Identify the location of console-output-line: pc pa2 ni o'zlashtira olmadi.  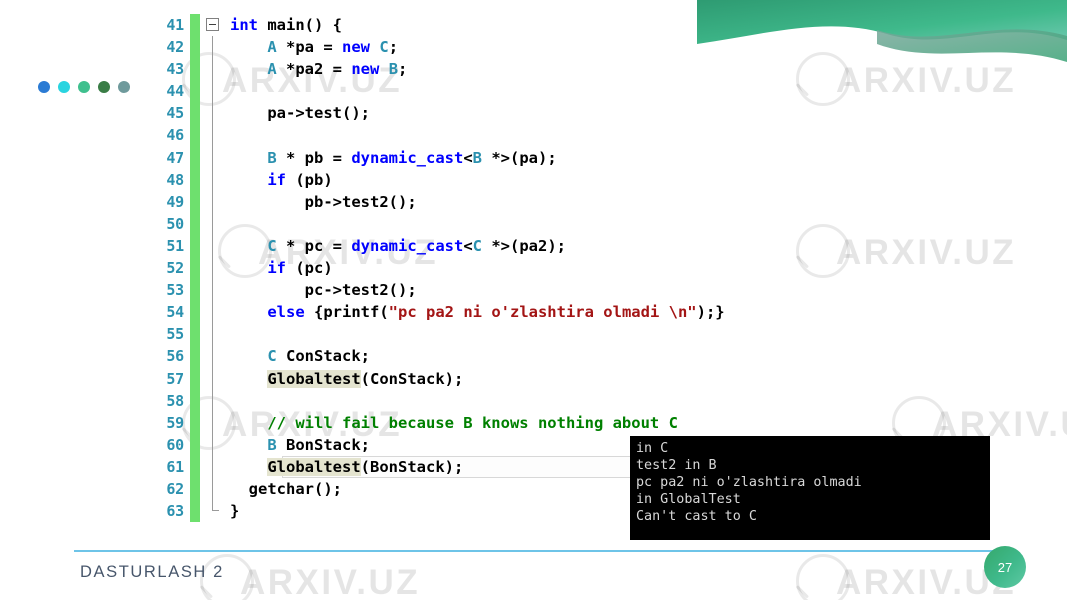
(749, 482).